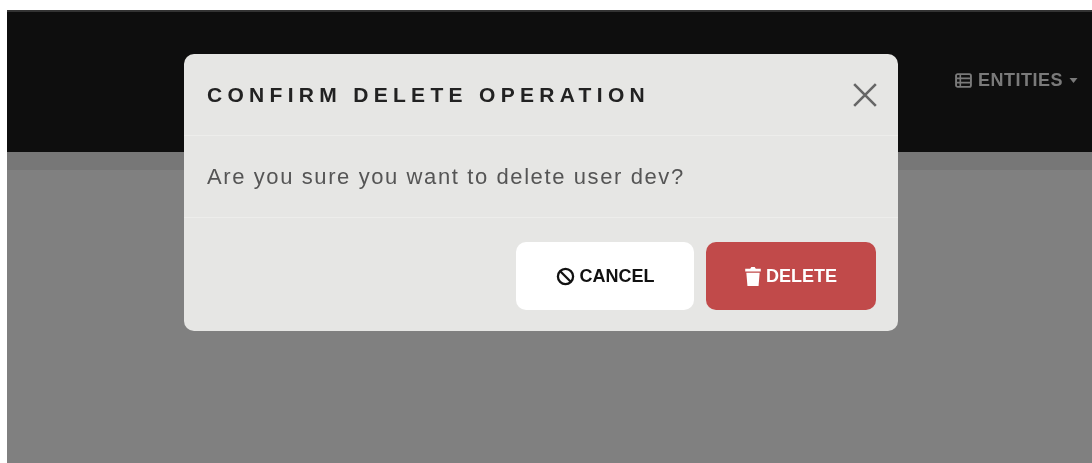 The width and height of the screenshot is (1092, 463). Describe the element at coordinates (791, 276) in the screenshot. I see `delete-button: DELETE` at that location.